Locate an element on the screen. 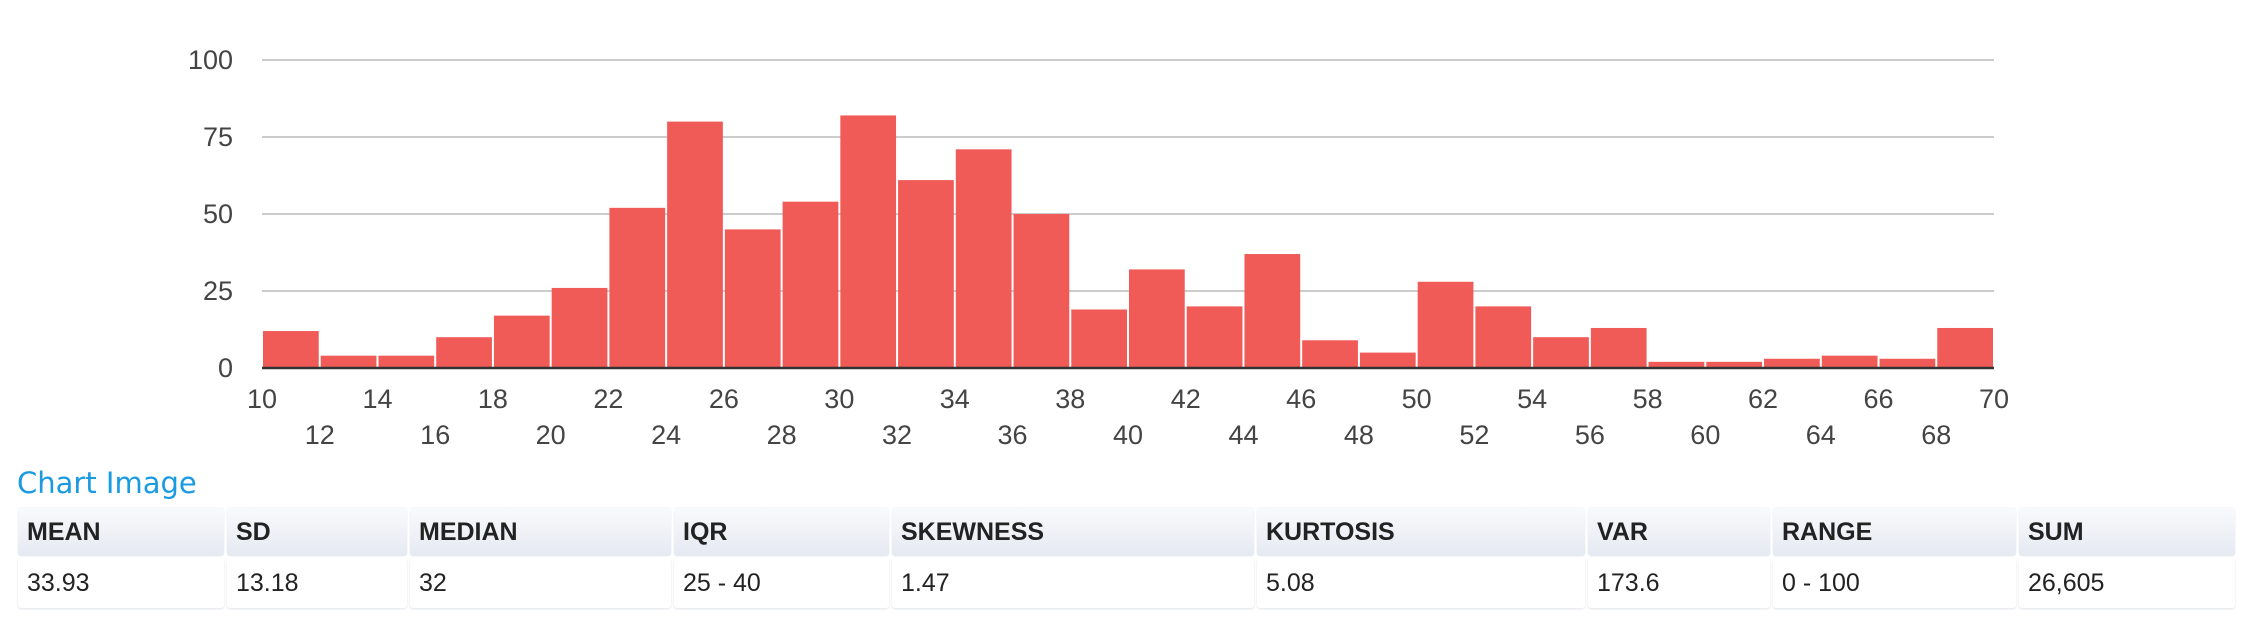  y-tick-label: 25 is located at coordinates (218, 291).